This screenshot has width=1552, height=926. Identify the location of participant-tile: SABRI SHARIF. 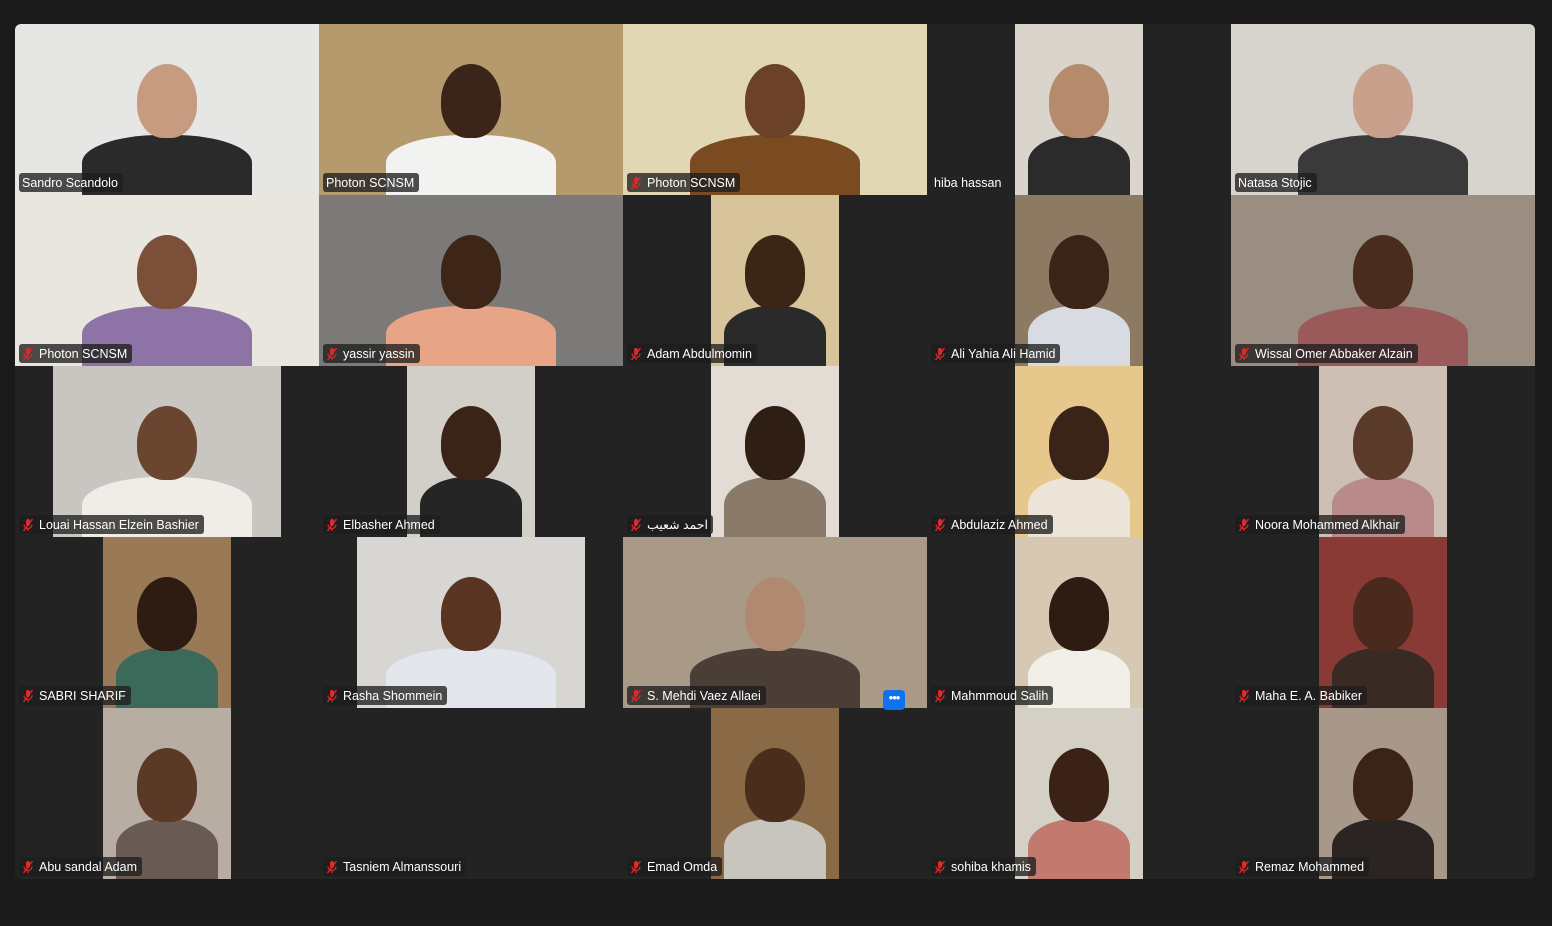
(167, 622).